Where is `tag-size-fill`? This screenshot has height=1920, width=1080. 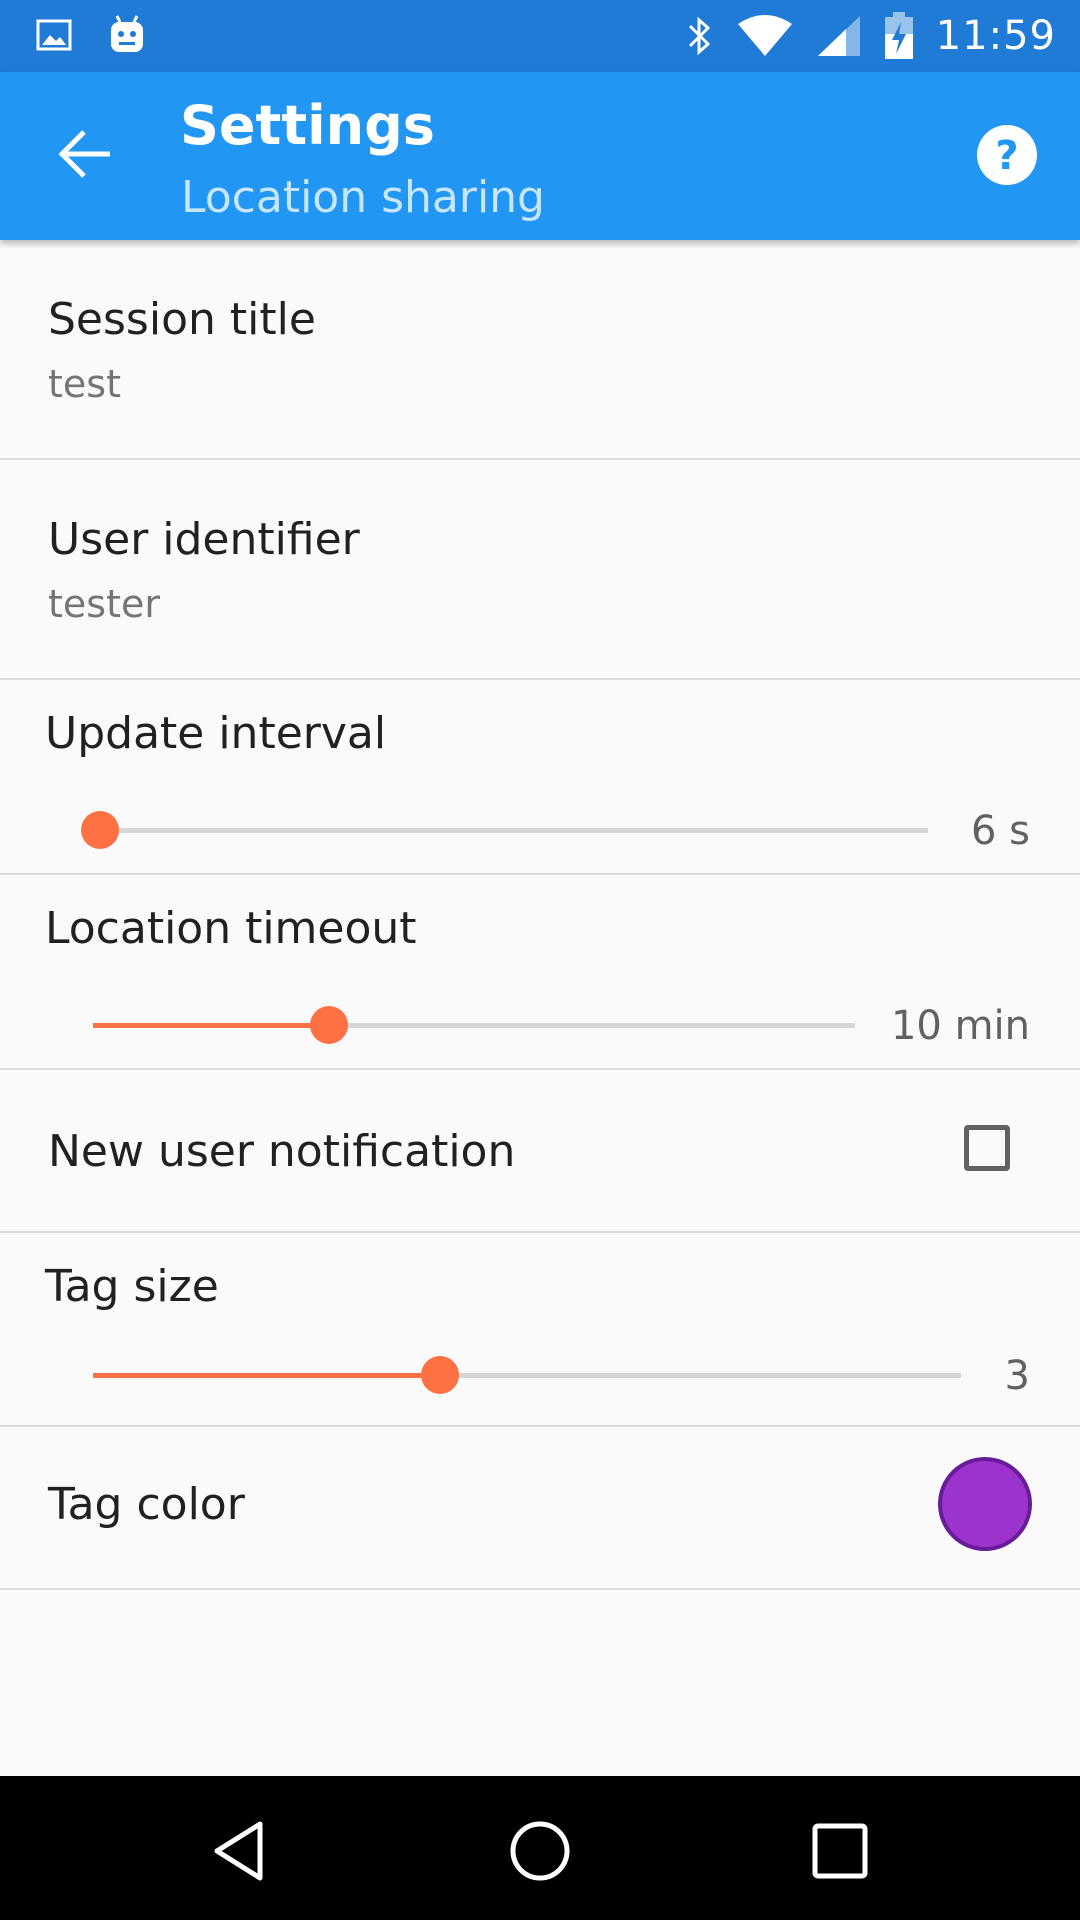 tag-size-fill is located at coordinates (267, 1375).